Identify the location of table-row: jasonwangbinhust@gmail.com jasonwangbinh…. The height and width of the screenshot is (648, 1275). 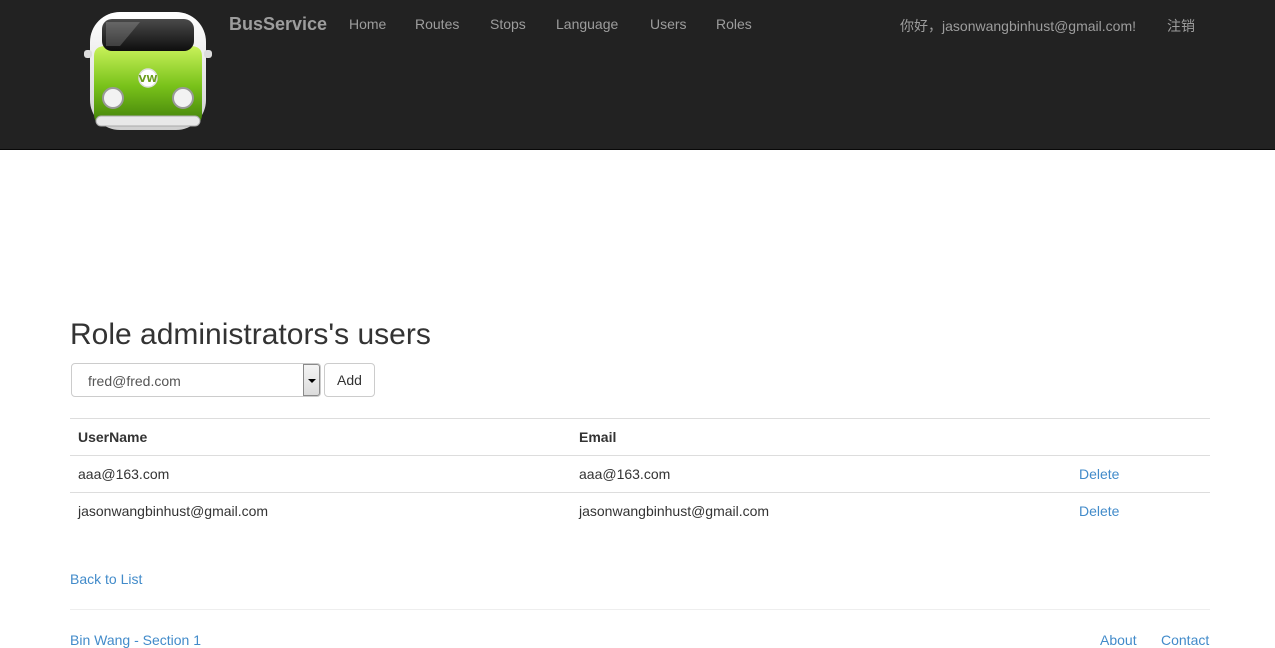
(640, 511).